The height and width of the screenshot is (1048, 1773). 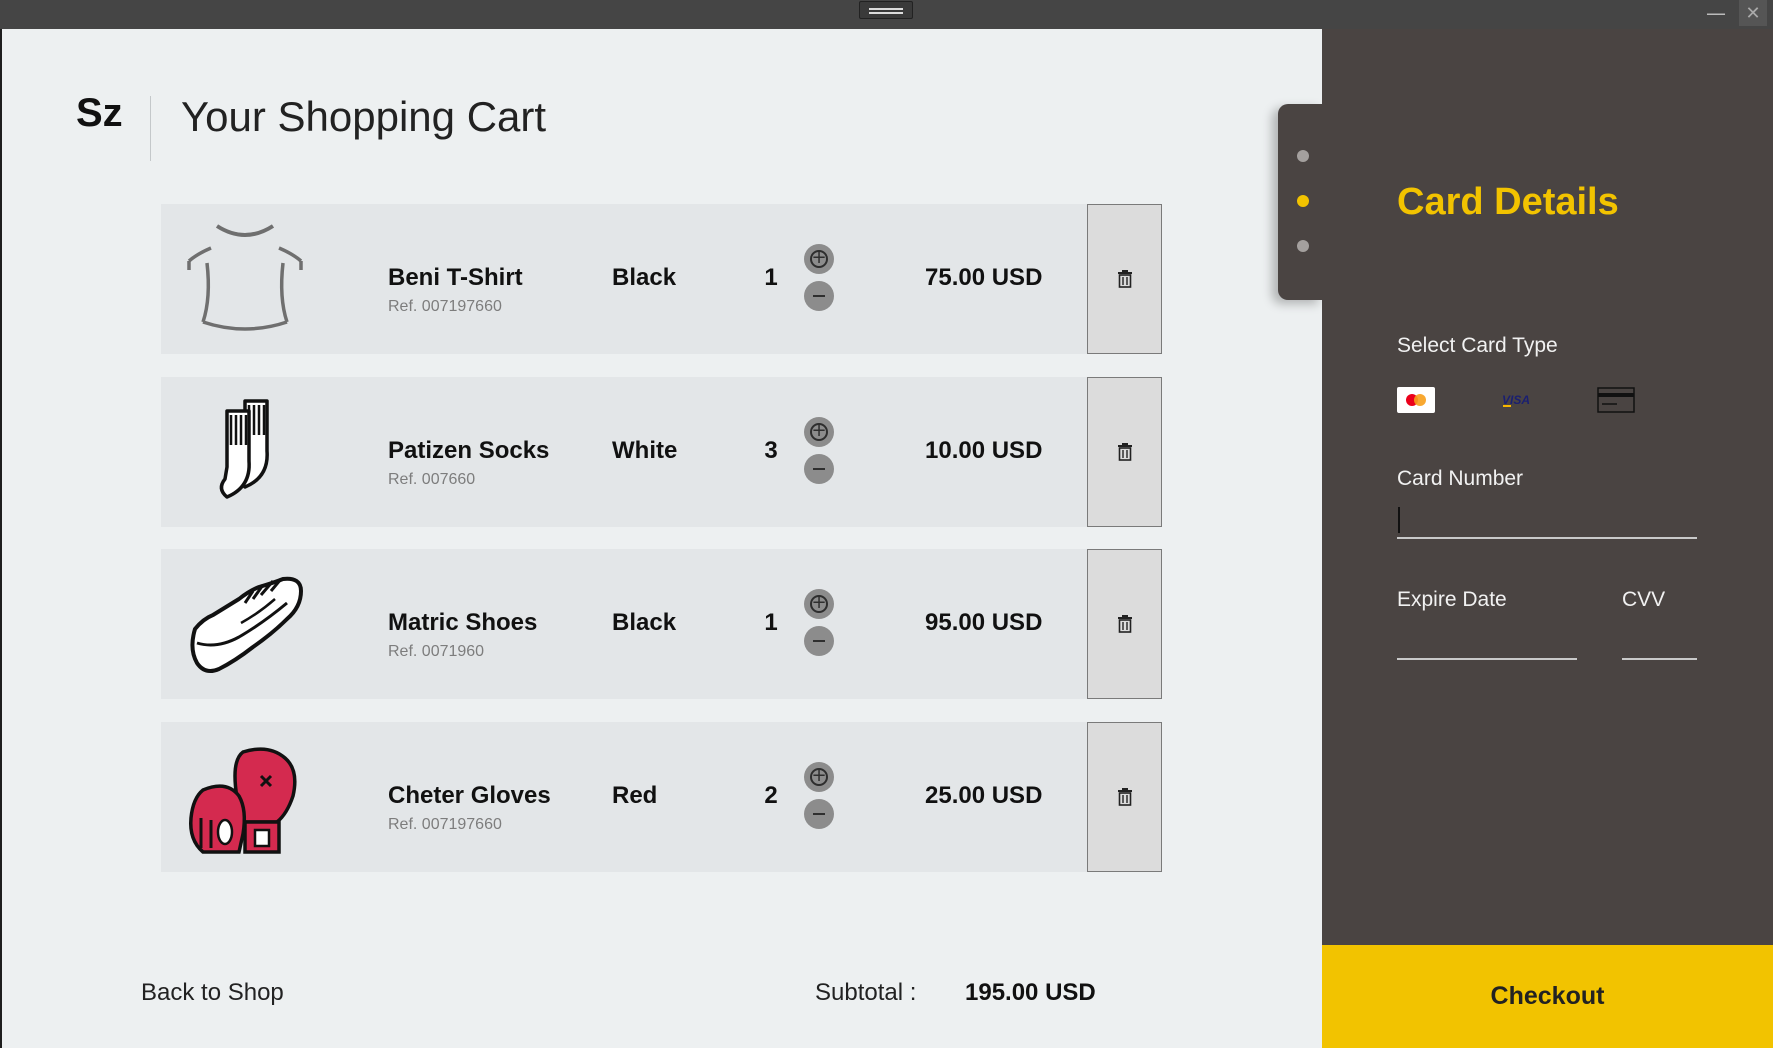 What do you see at coordinates (245, 624) in the screenshot?
I see `shoe-icon` at bounding box center [245, 624].